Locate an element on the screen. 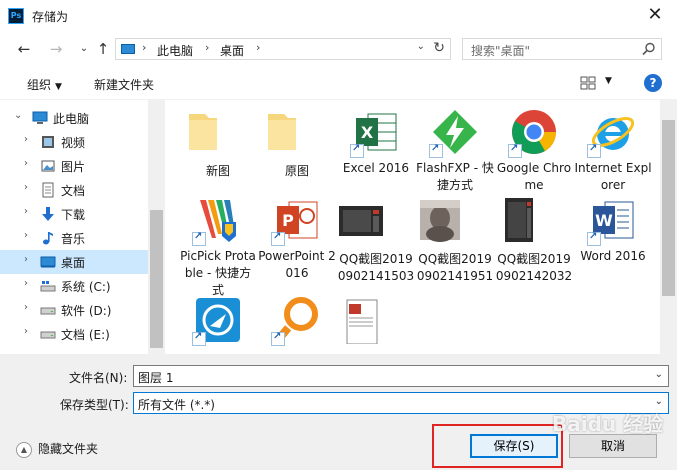 The width and height of the screenshot is (677, 470). sidebar-item-desktop: › 桌面 is located at coordinates (74, 262).